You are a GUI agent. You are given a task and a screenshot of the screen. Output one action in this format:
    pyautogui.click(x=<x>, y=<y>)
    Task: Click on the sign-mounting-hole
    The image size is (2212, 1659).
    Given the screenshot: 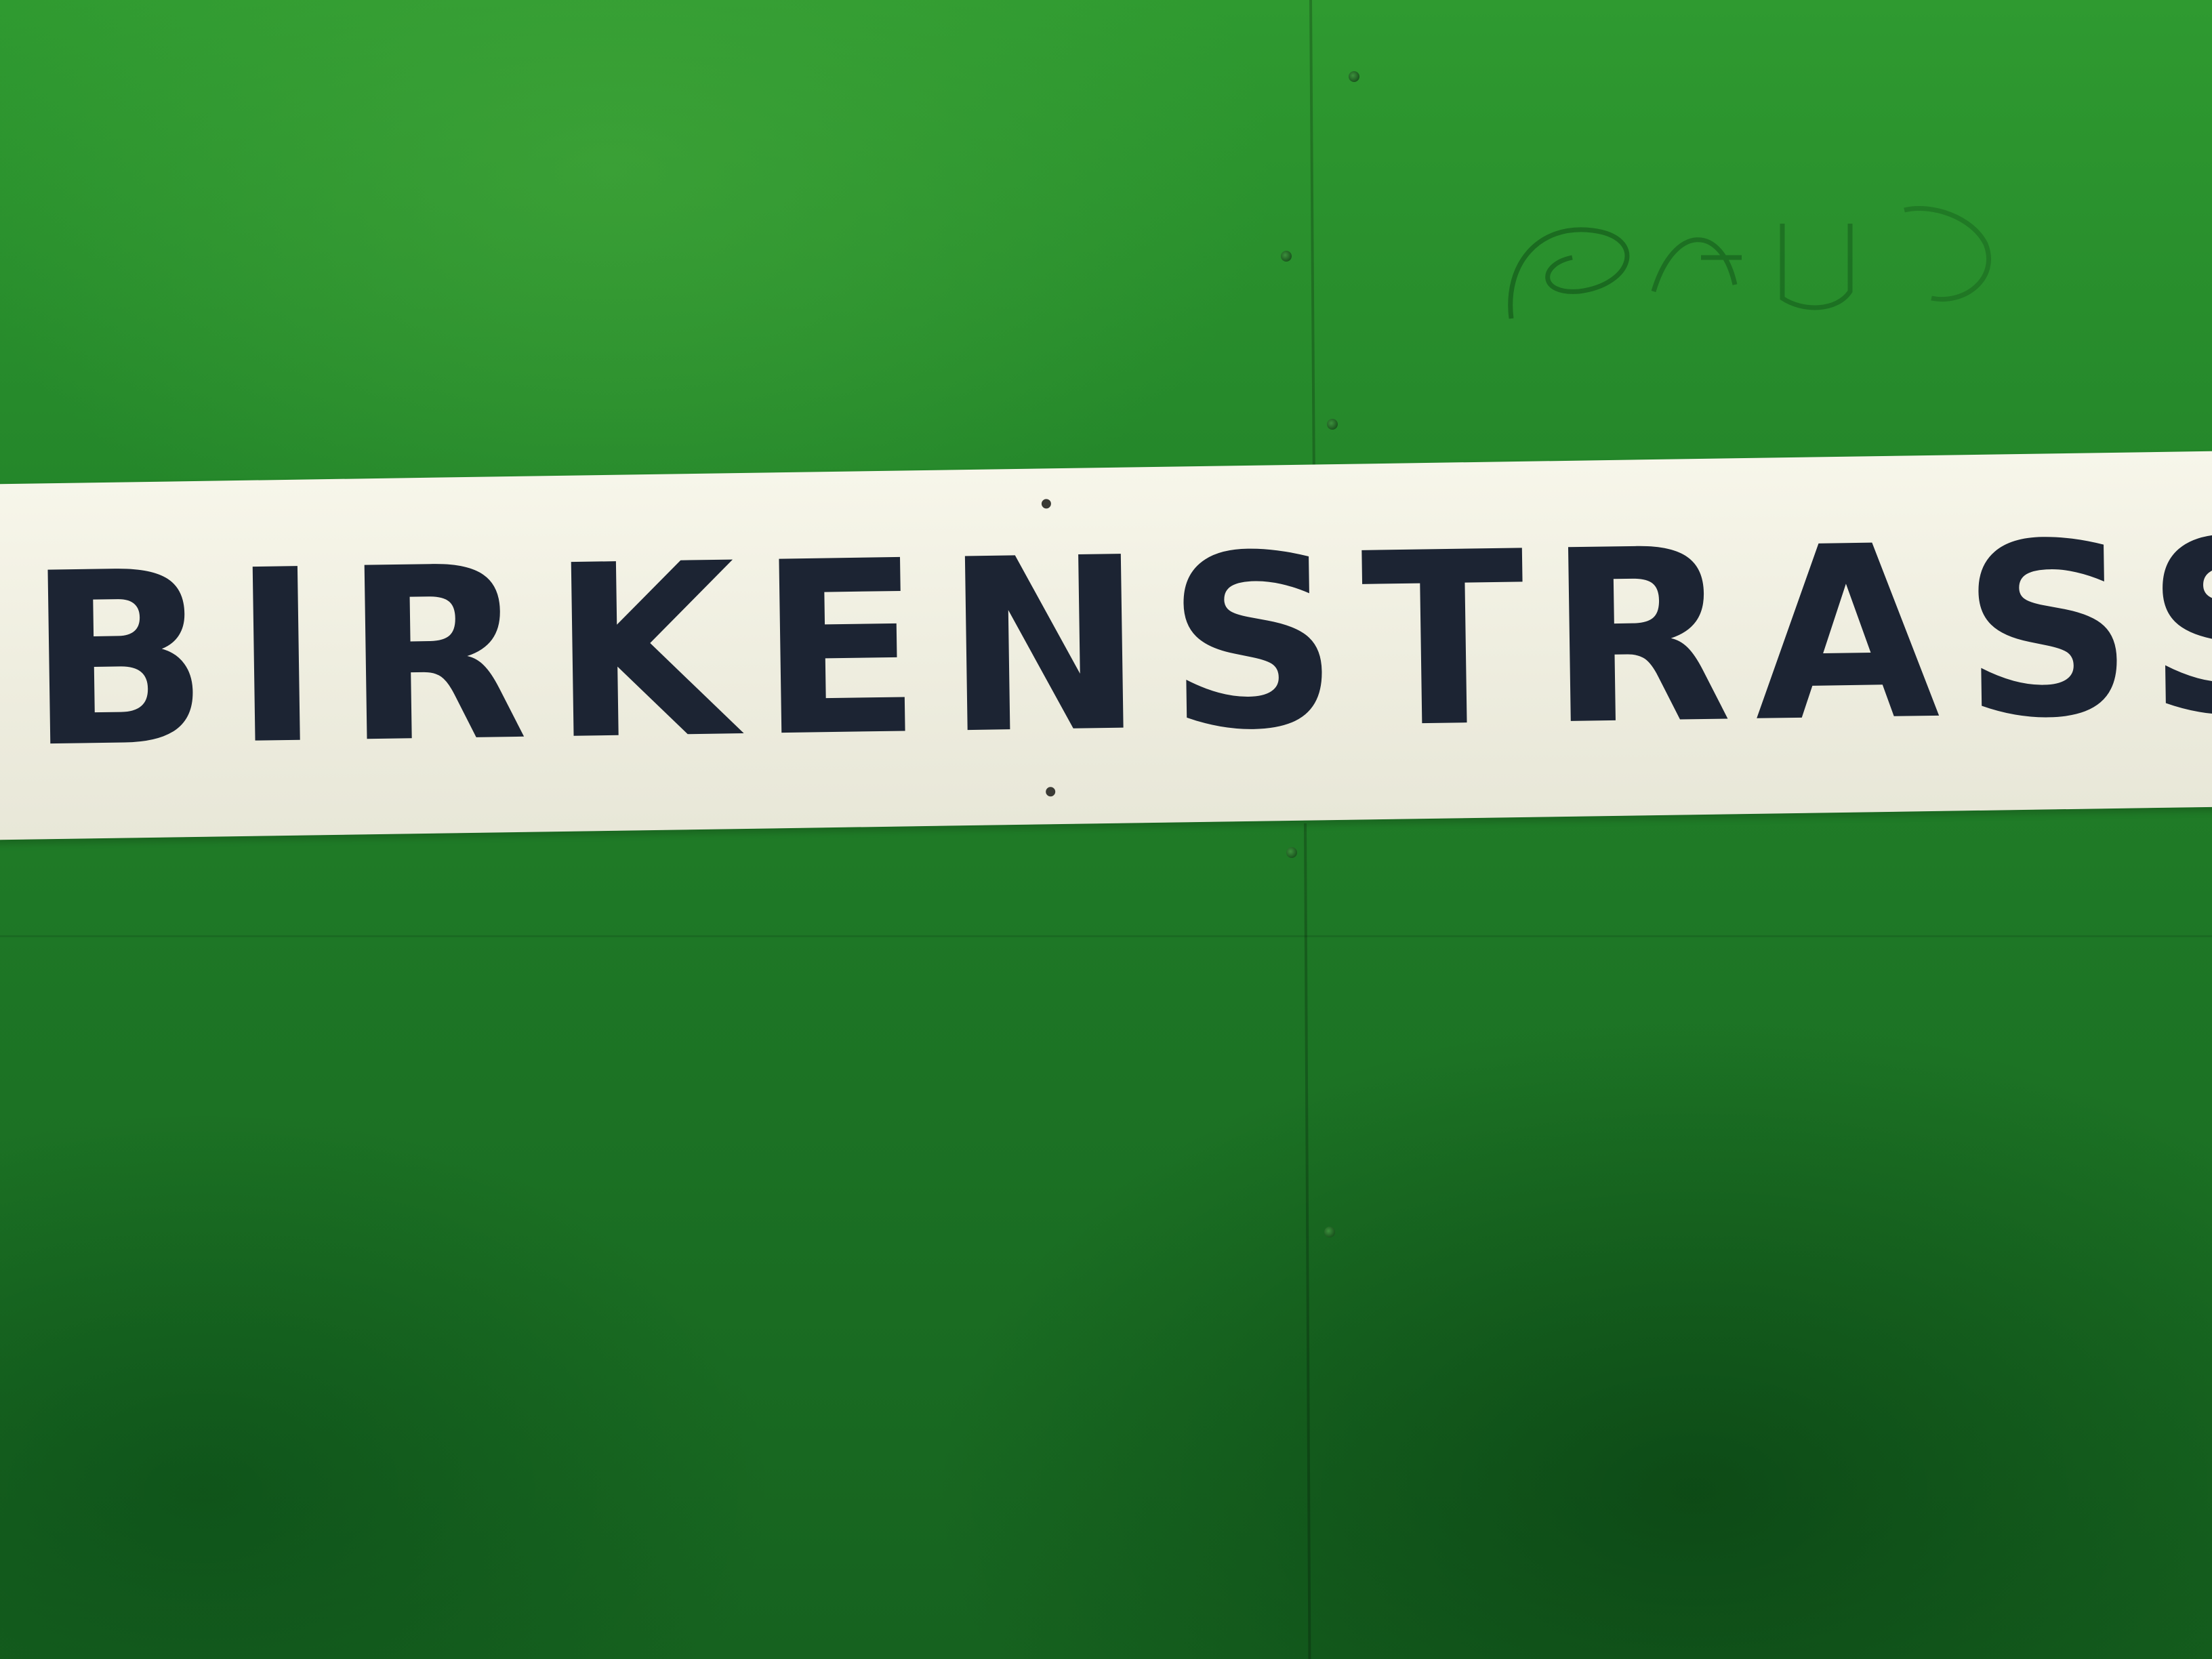 What is the action you would take?
    pyautogui.click(x=1051, y=792)
    